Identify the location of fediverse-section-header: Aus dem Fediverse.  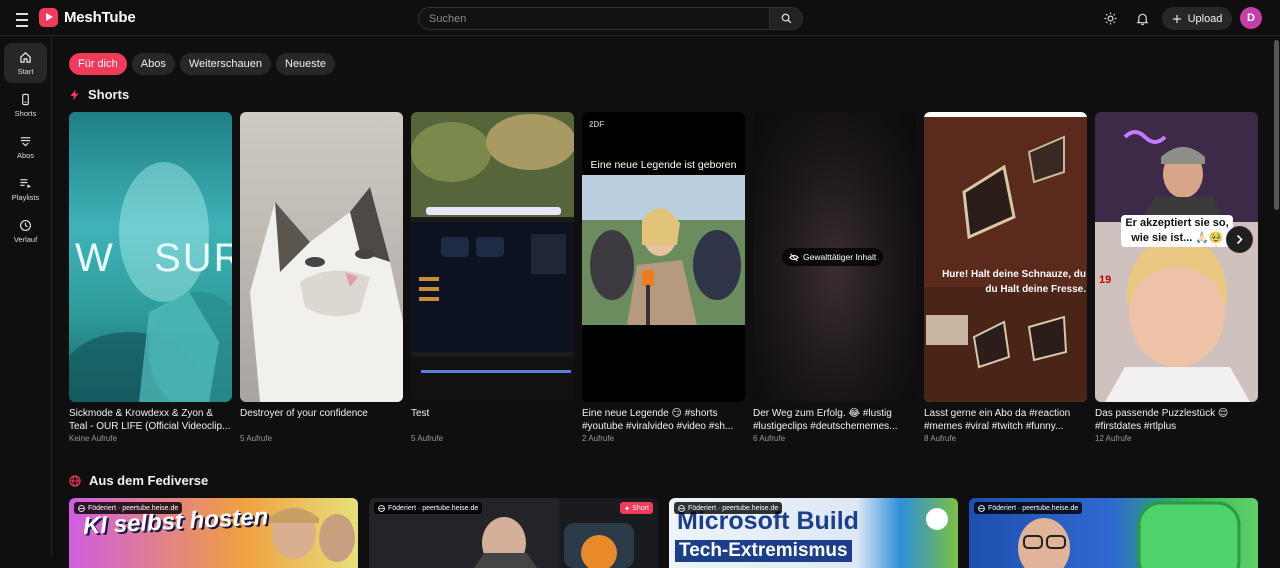
(138, 480).